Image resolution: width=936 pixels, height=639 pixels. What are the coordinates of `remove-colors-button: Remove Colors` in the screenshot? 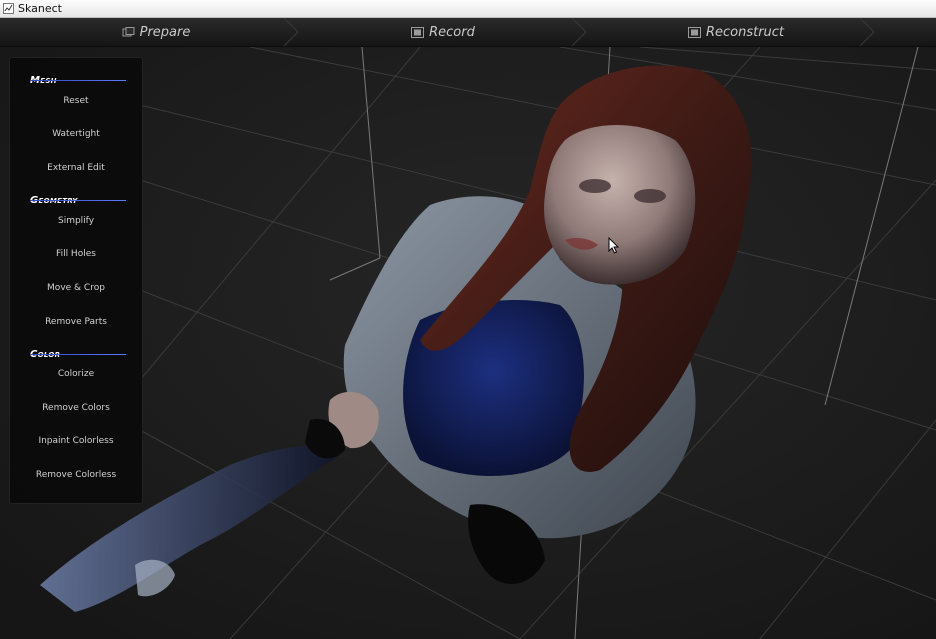 It's located at (76, 408).